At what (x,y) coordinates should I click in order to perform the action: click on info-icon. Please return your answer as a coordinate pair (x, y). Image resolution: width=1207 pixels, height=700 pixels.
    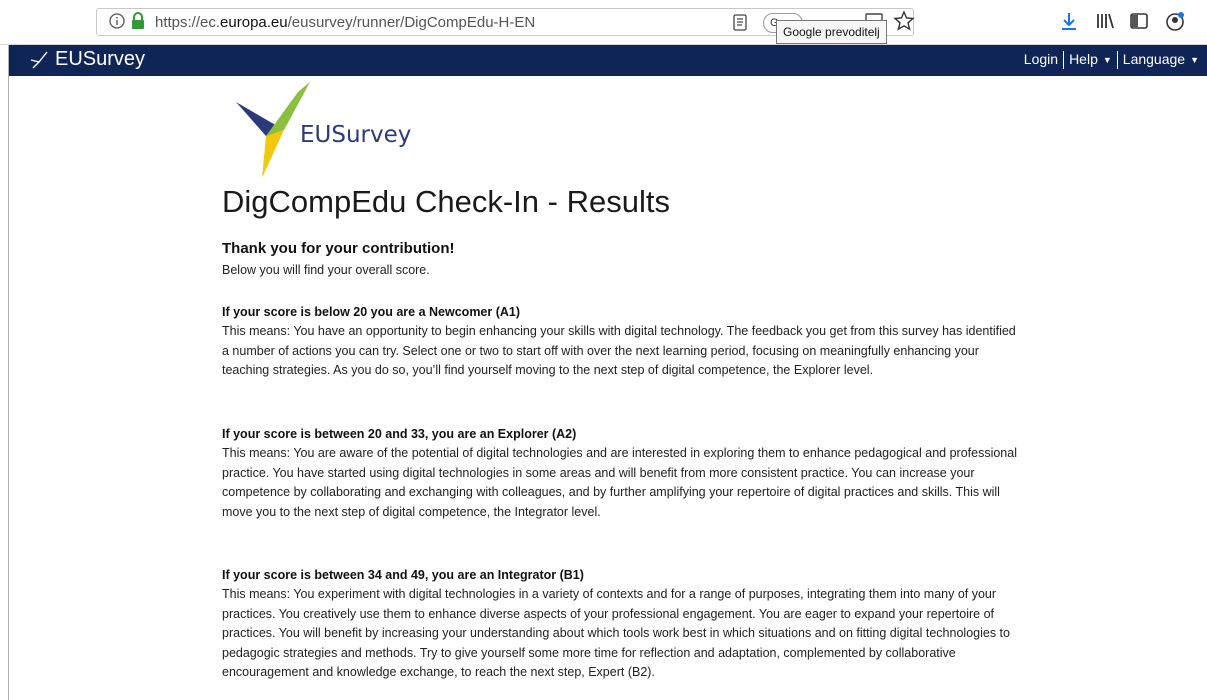
    Looking at the image, I should click on (117, 21).